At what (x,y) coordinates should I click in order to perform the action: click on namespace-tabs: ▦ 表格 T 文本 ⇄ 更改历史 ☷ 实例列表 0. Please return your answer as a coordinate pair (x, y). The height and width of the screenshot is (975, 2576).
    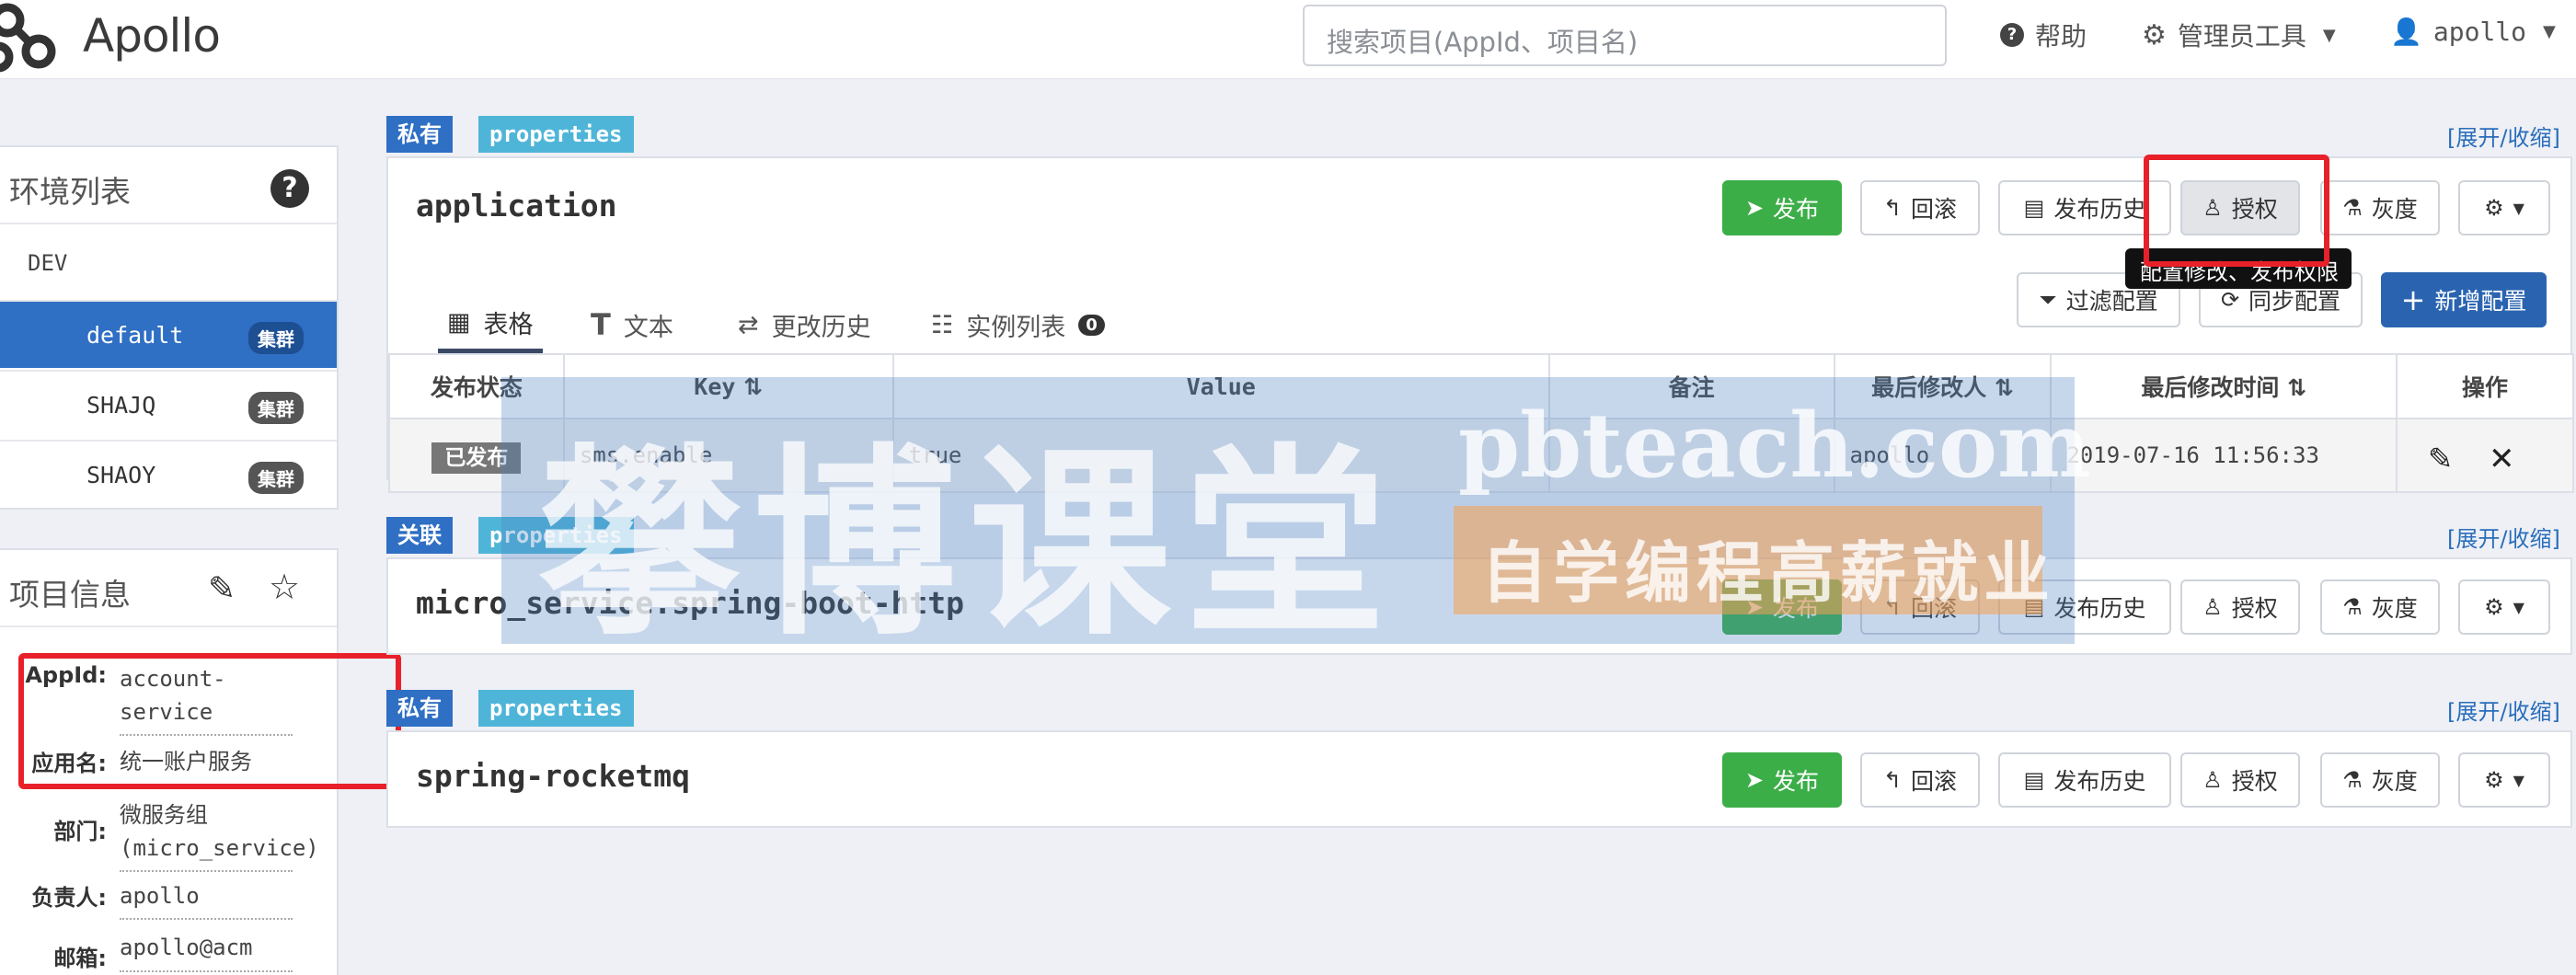
    Looking at the image, I should click on (848, 324).